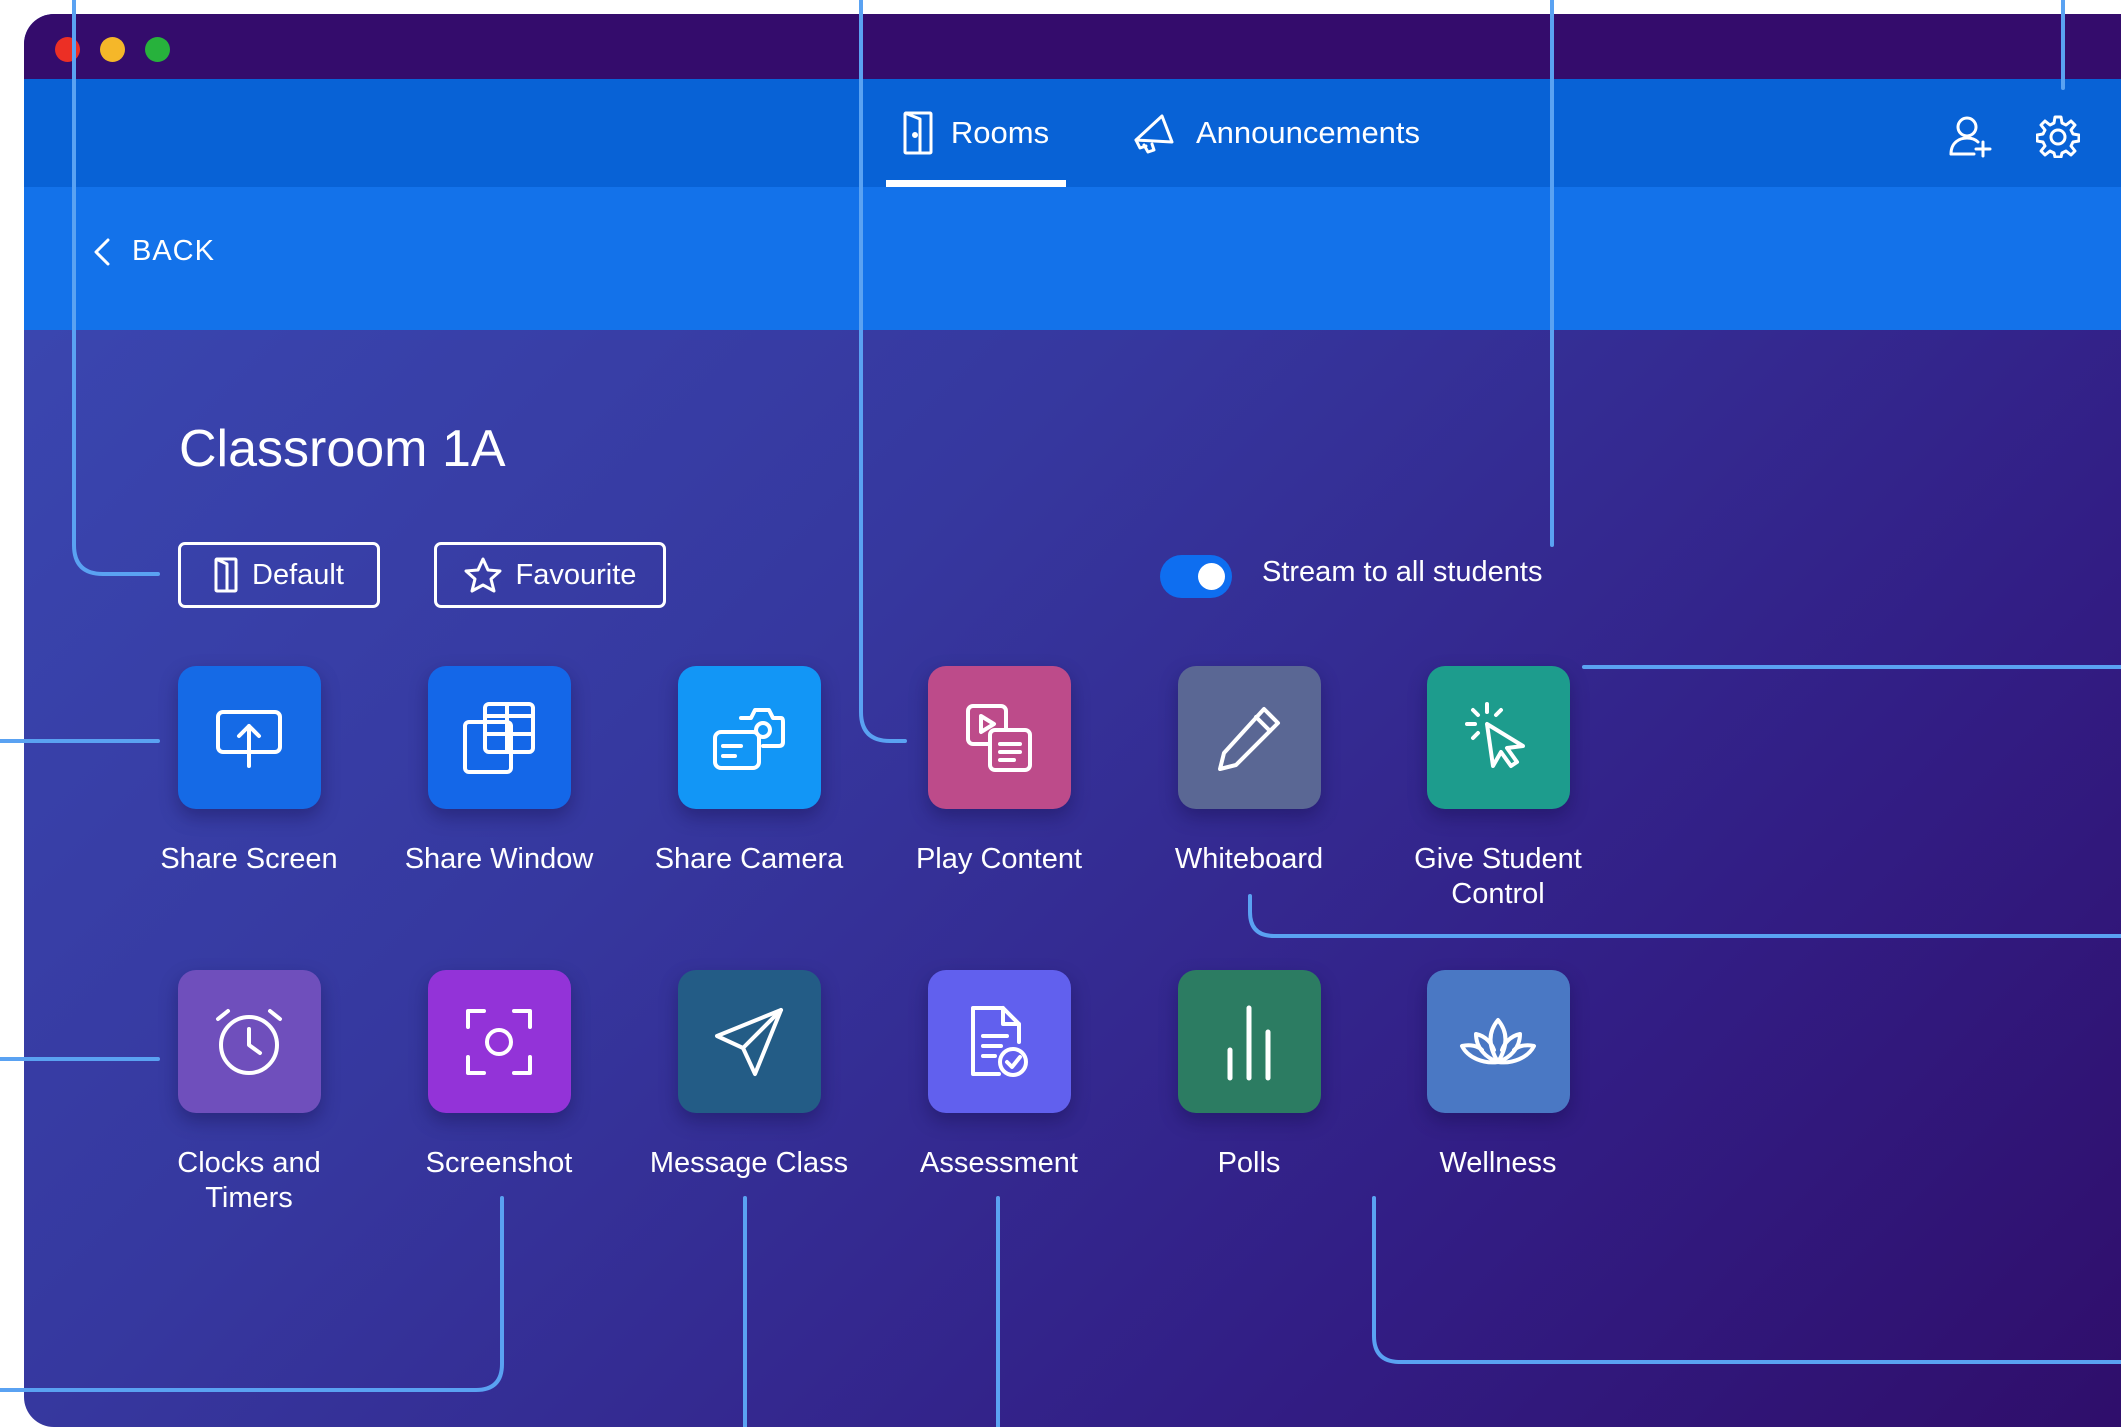 Image resolution: width=2121 pixels, height=1427 pixels. I want to click on lotus-icon, so click(1498, 1040).